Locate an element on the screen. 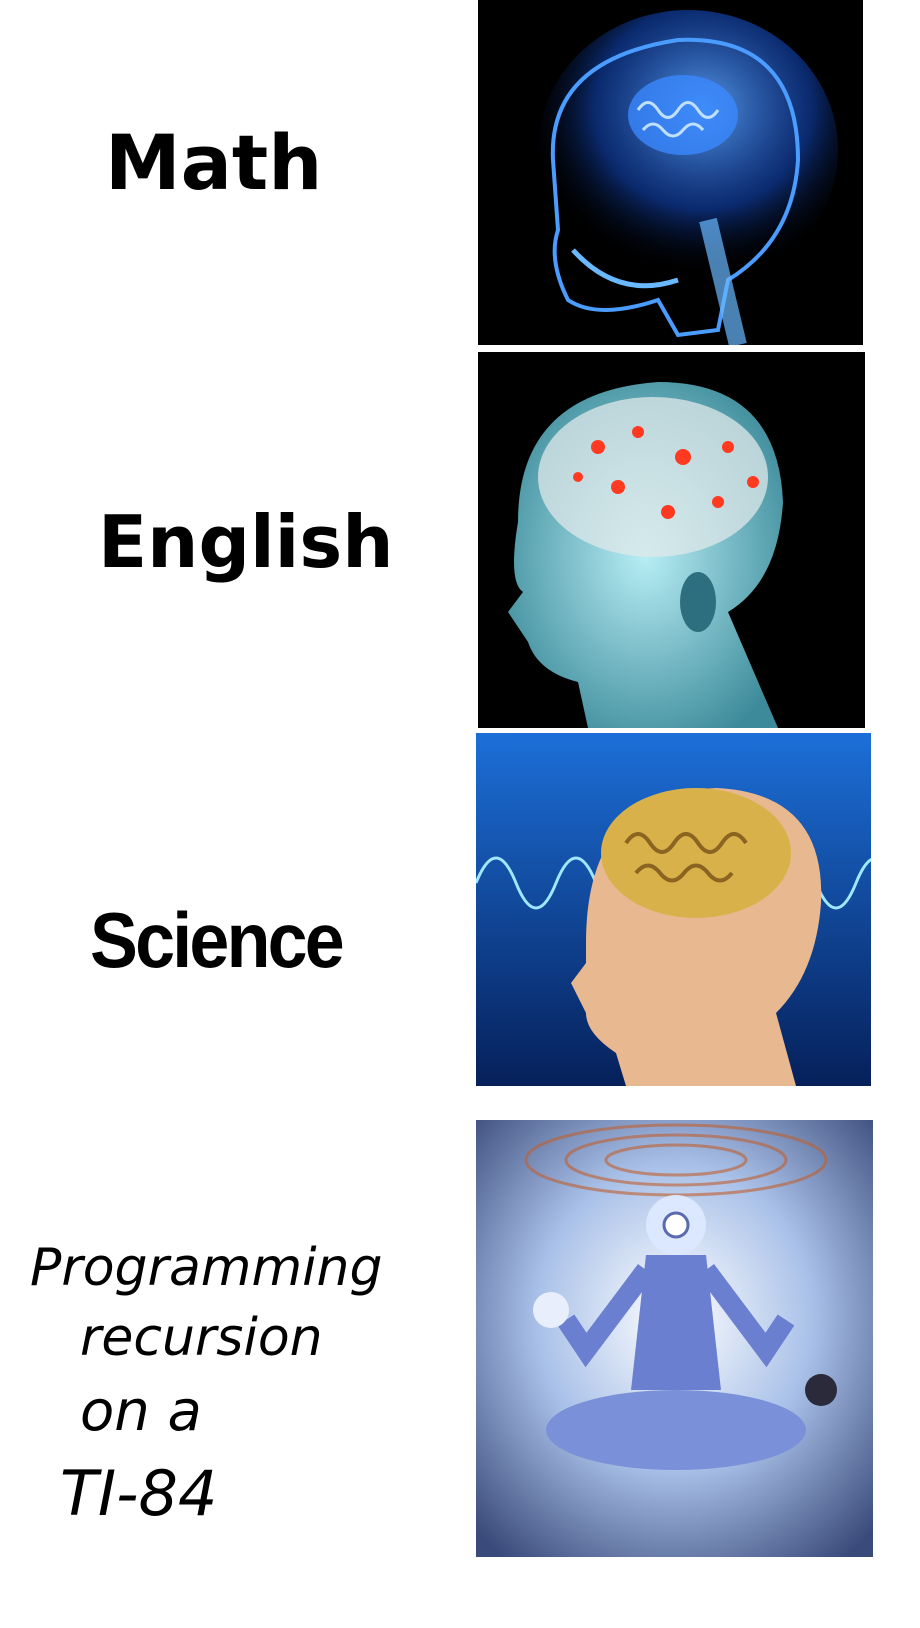 This screenshot has width=920, height=1628. golden-brain-waves-image is located at coordinates (673, 909).